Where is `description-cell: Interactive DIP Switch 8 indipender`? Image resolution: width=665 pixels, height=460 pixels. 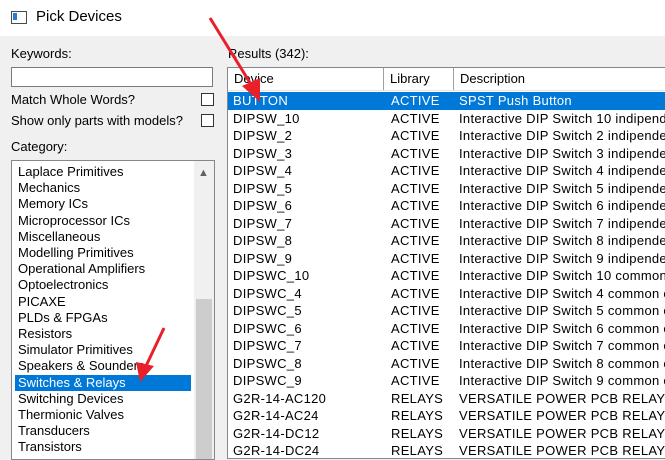
description-cell: Interactive DIP Switch 8 indipender is located at coordinates (562, 240).